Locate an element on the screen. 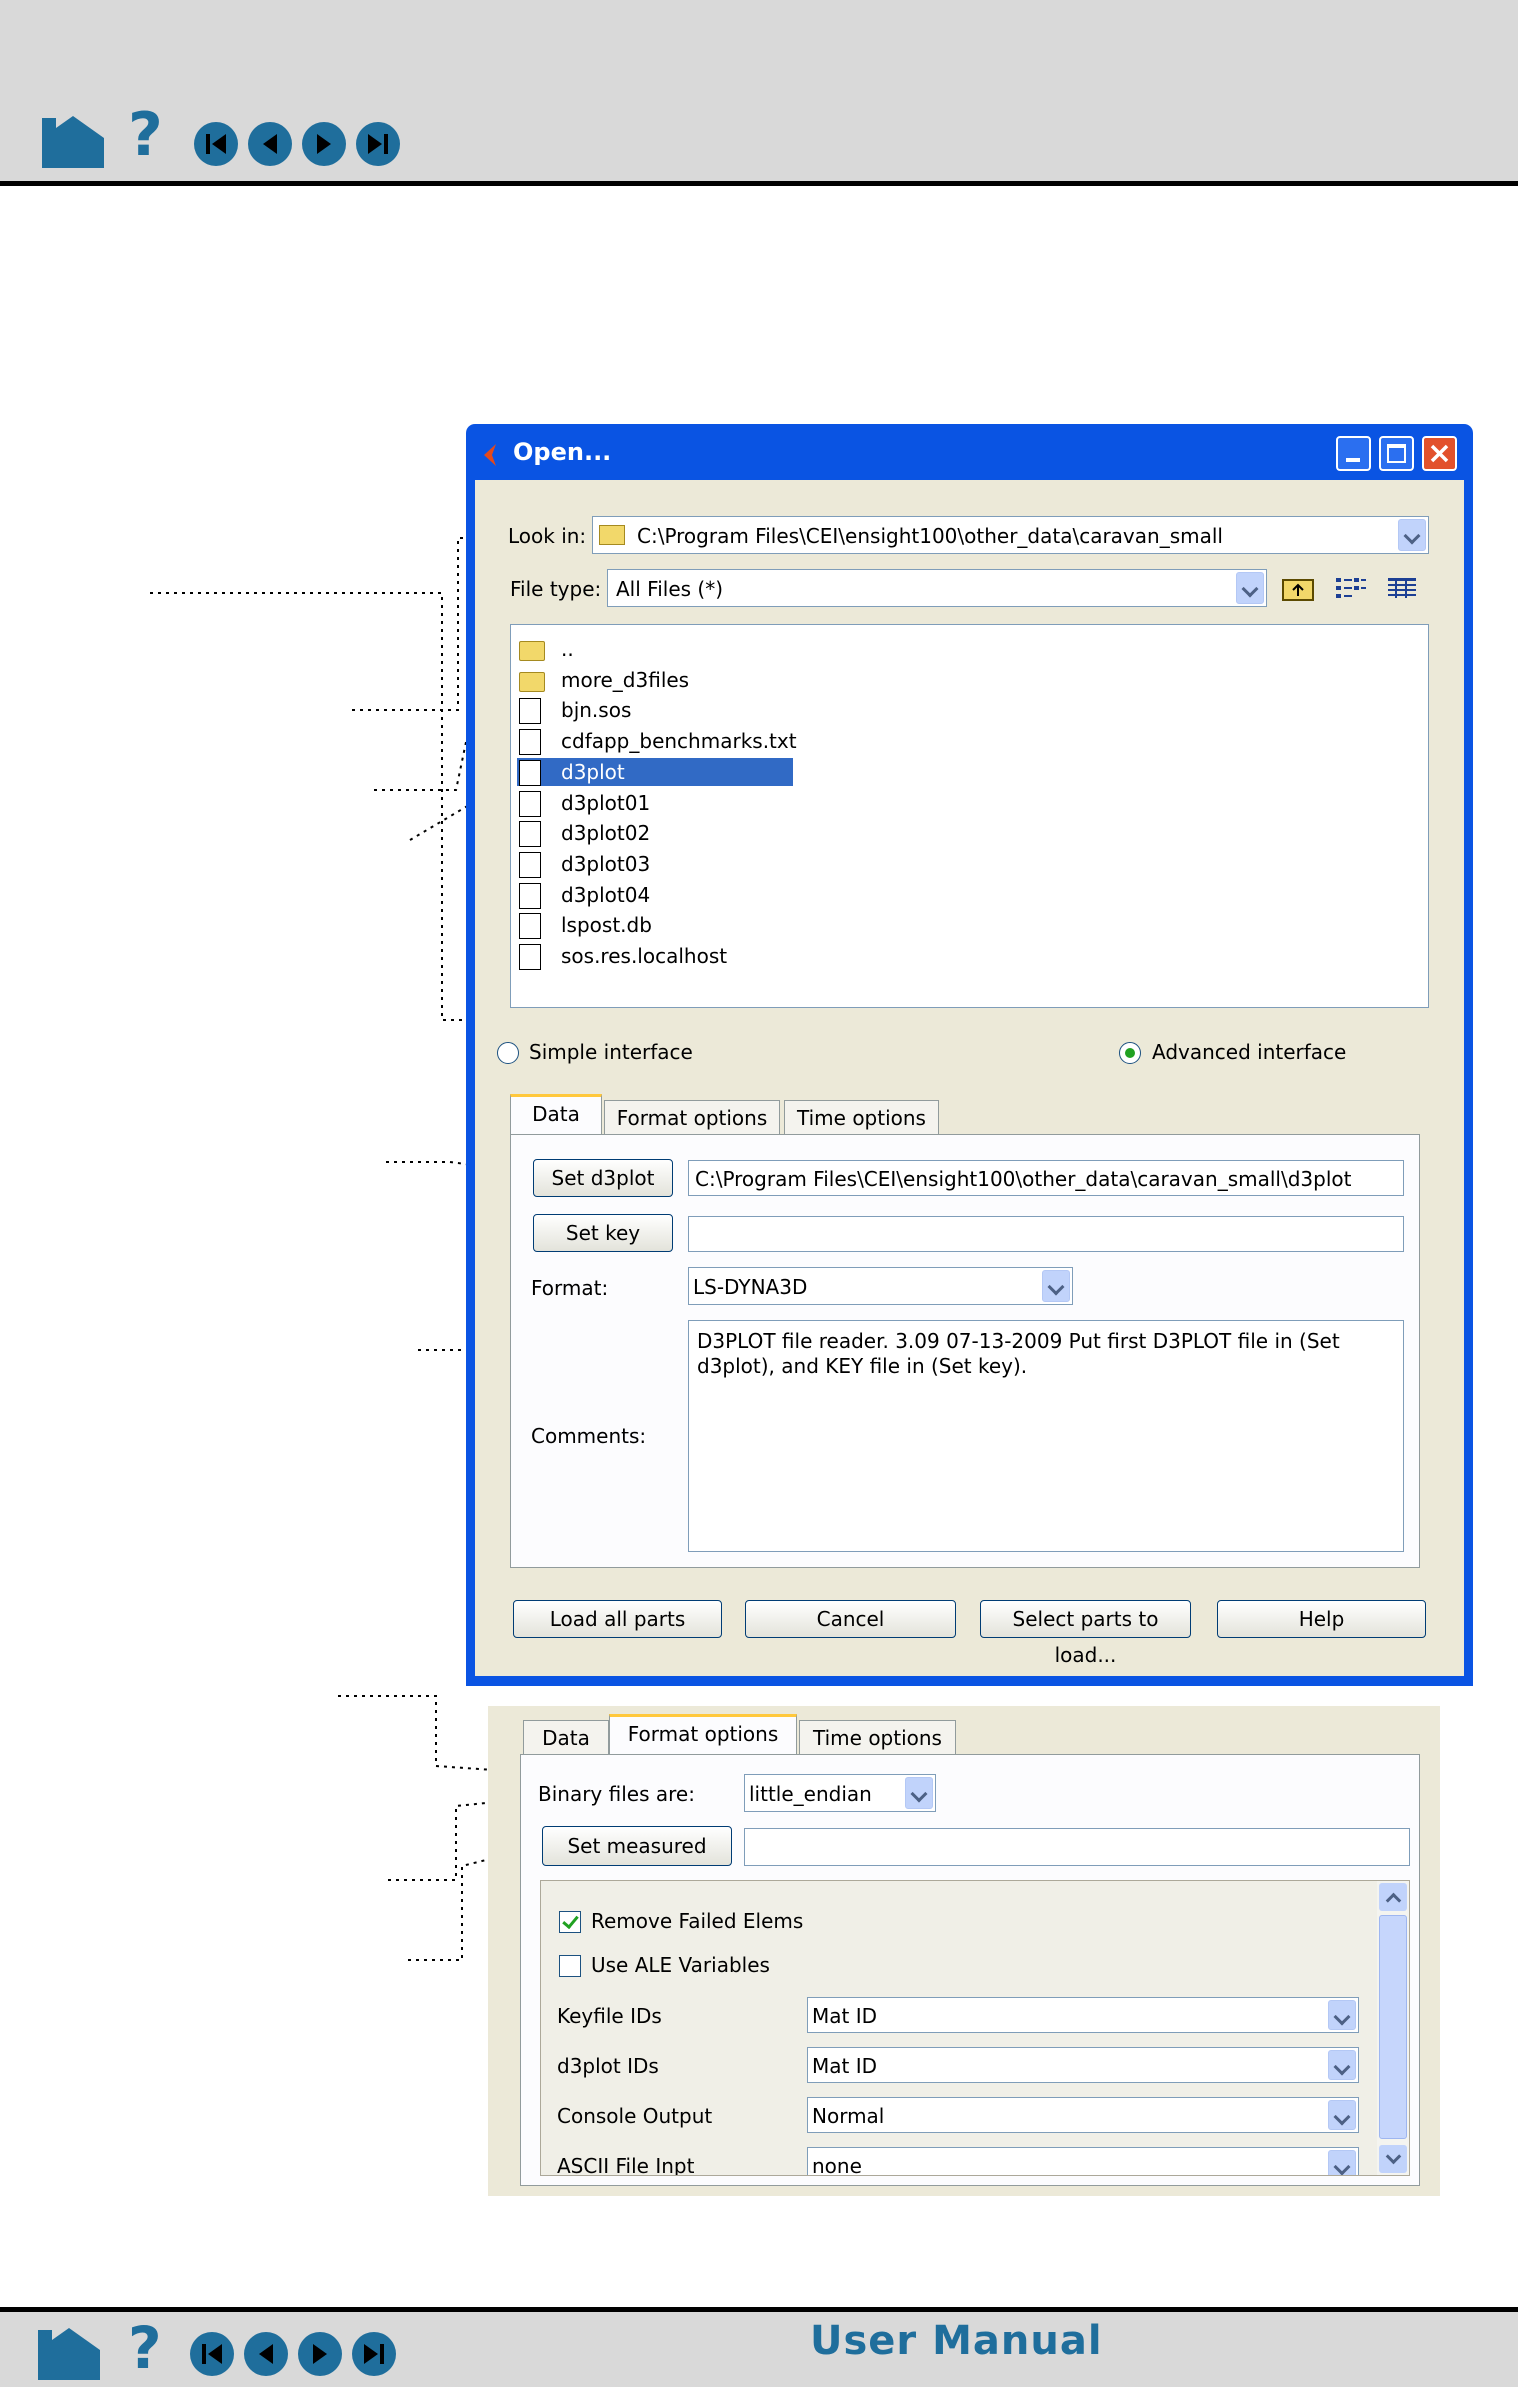  list-item-label: sos.res.localhost is located at coordinates (644, 956).